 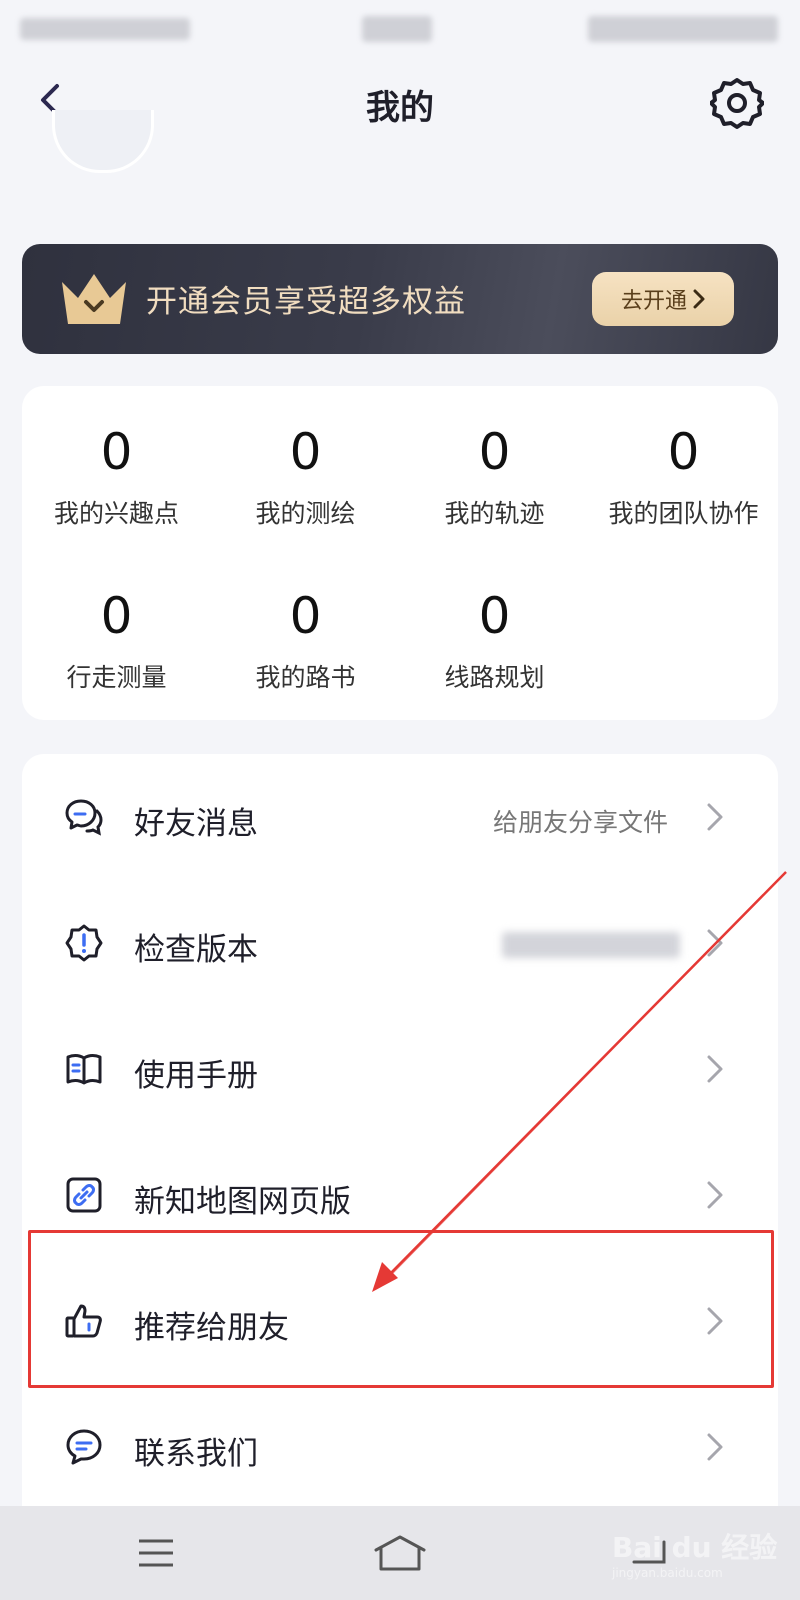 What do you see at coordinates (196, 1454) in the screenshot?
I see `menu-label: 联系我们` at bounding box center [196, 1454].